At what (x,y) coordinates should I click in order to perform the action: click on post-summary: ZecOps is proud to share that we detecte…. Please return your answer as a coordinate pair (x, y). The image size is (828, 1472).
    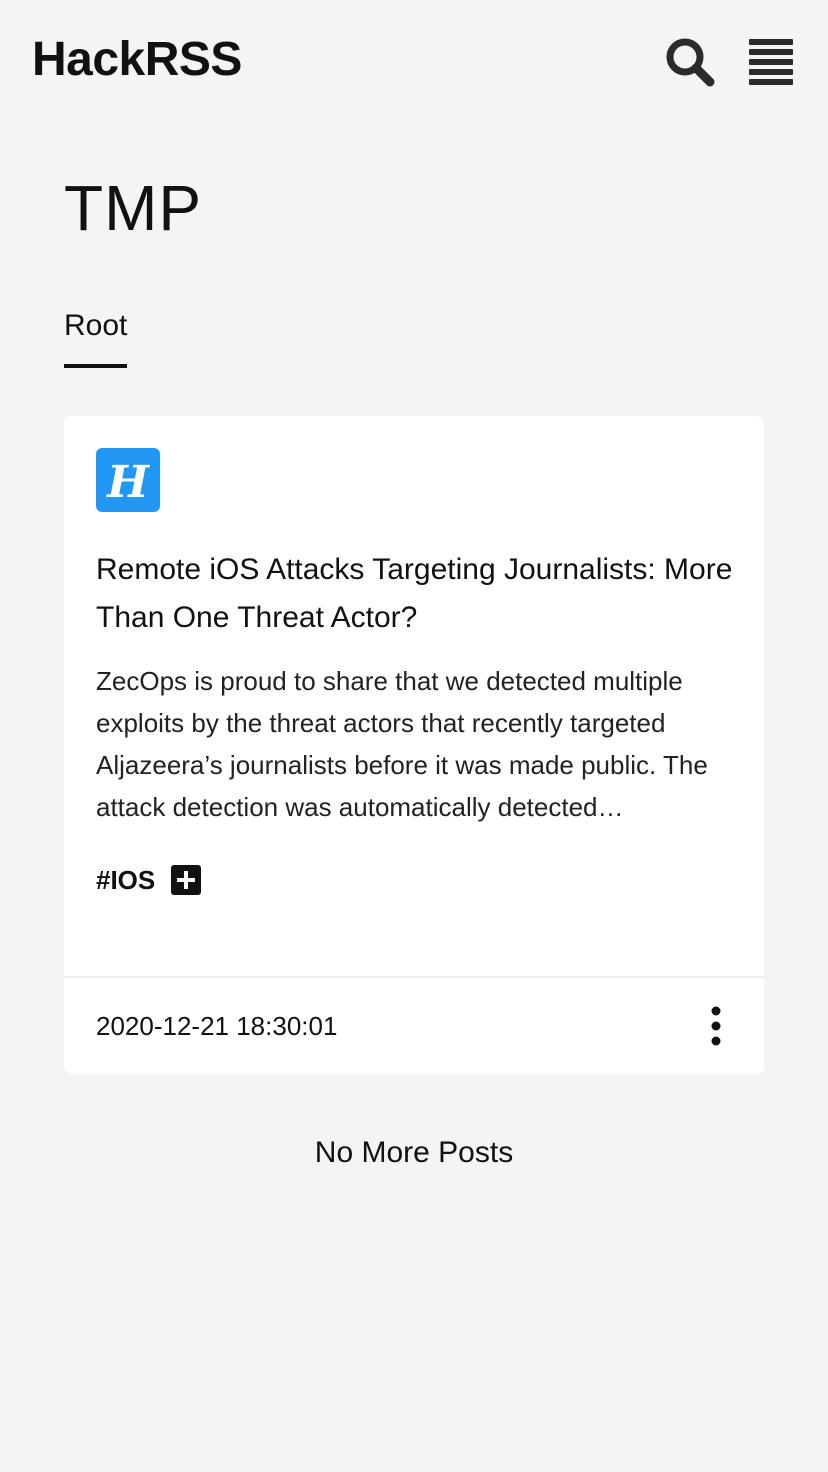
    Looking at the image, I should click on (402, 744).